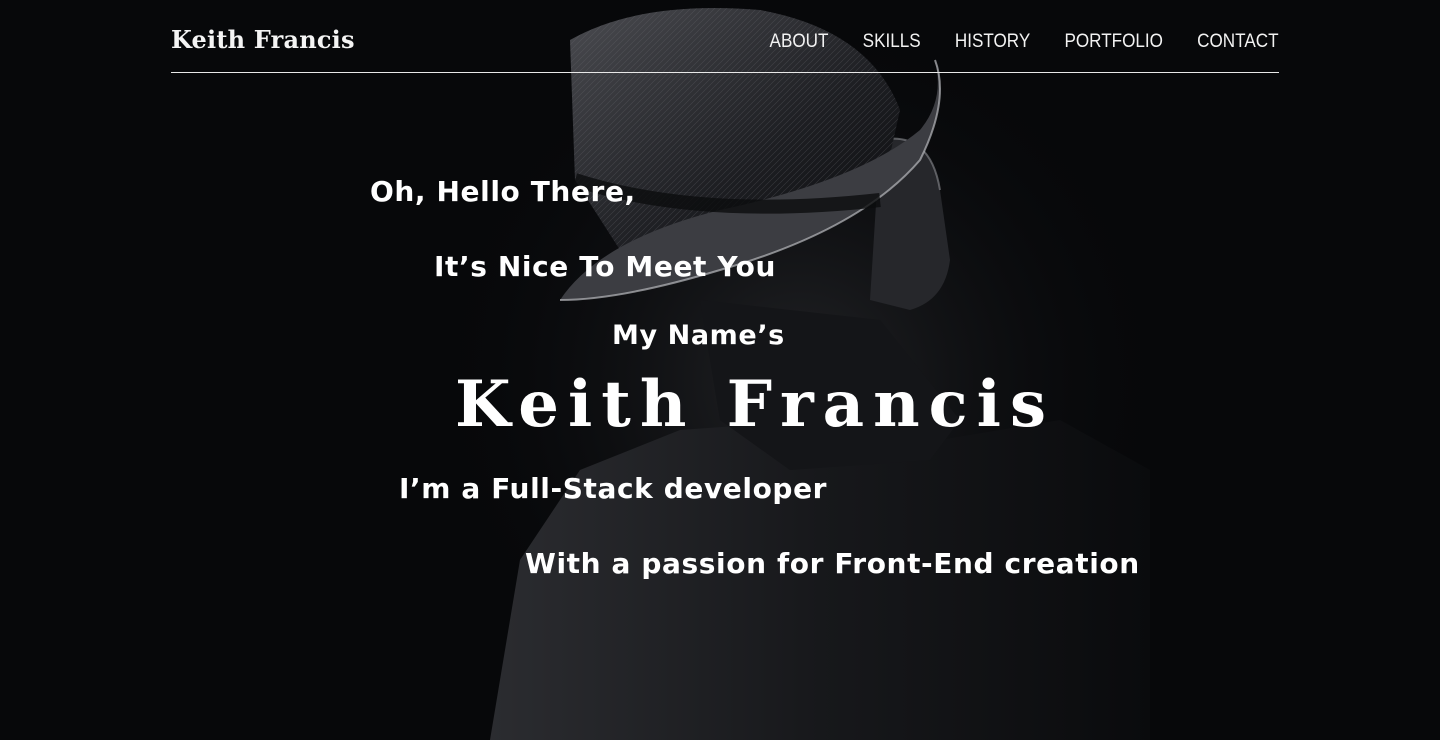 The width and height of the screenshot is (1440, 740). Describe the element at coordinates (503, 191) in the screenshot. I see `hero-greeting: Oh, Hello There,` at that location.